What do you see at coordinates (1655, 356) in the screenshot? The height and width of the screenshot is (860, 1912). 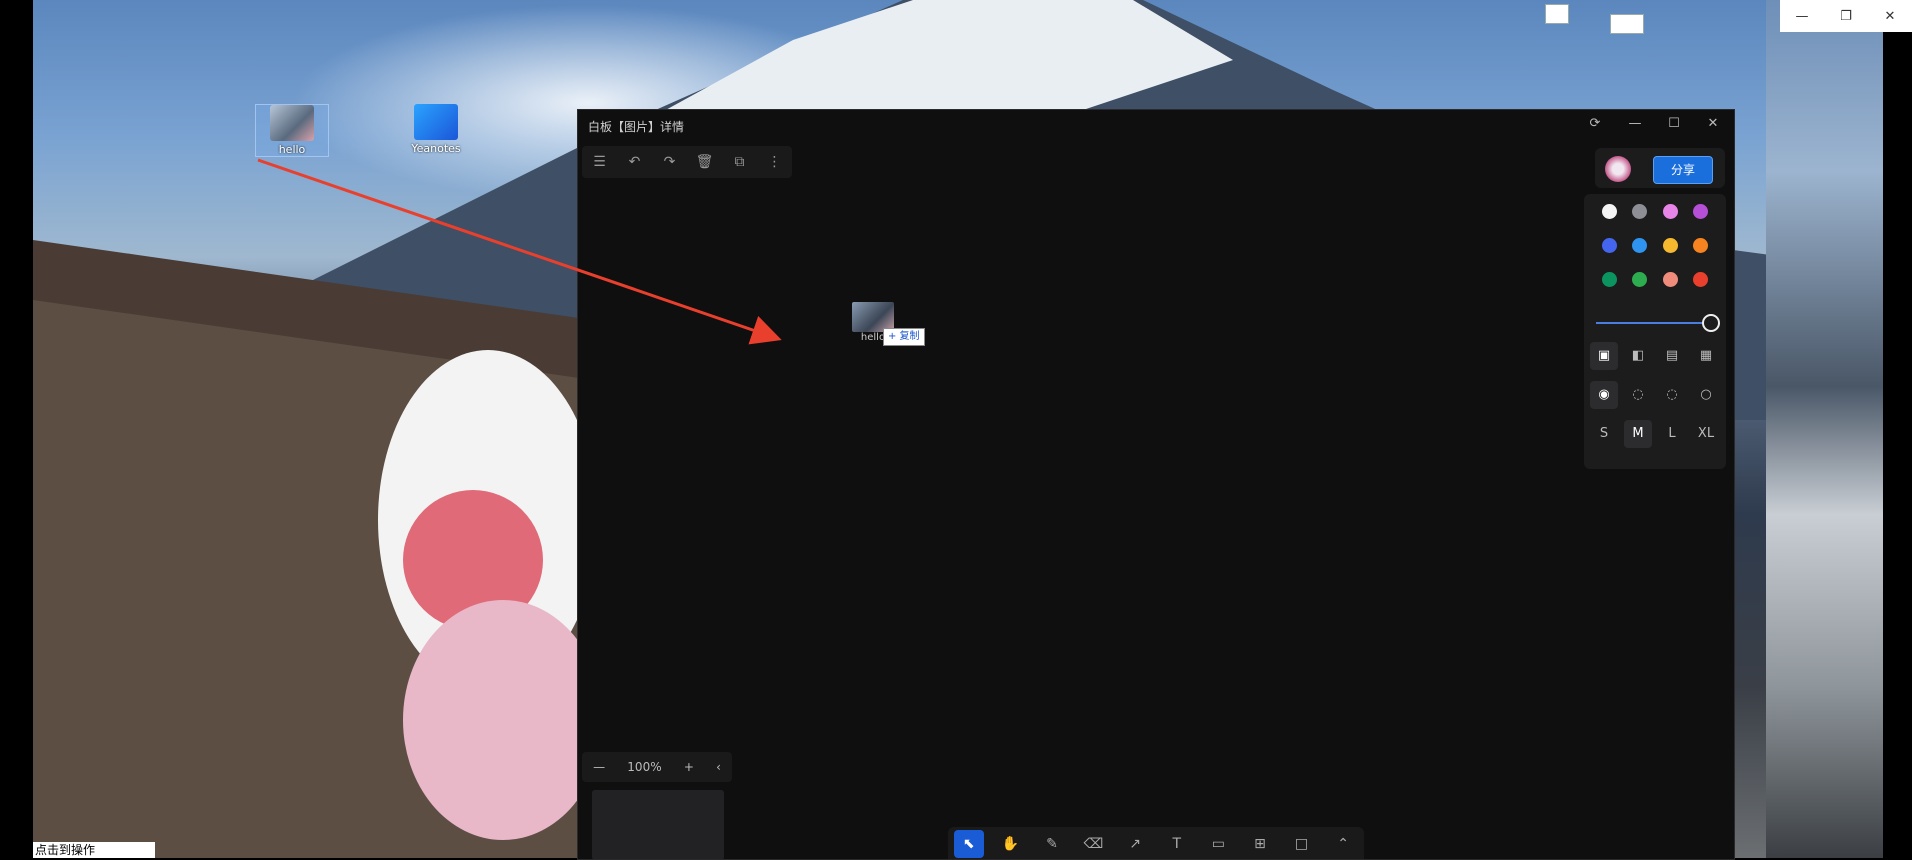 I see `fill-style-row: ▣ ◧ ▤ ▦` at bounding box center [1655, 356].